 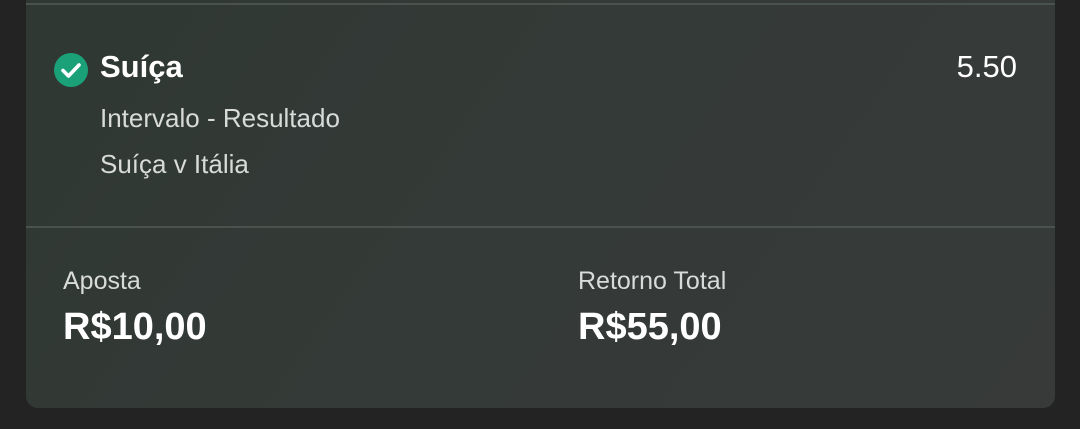 What do you see at coordinates (141, 66) in the screenshot?
I see `selection-name: Suíça` at bounding box center [141, 66].